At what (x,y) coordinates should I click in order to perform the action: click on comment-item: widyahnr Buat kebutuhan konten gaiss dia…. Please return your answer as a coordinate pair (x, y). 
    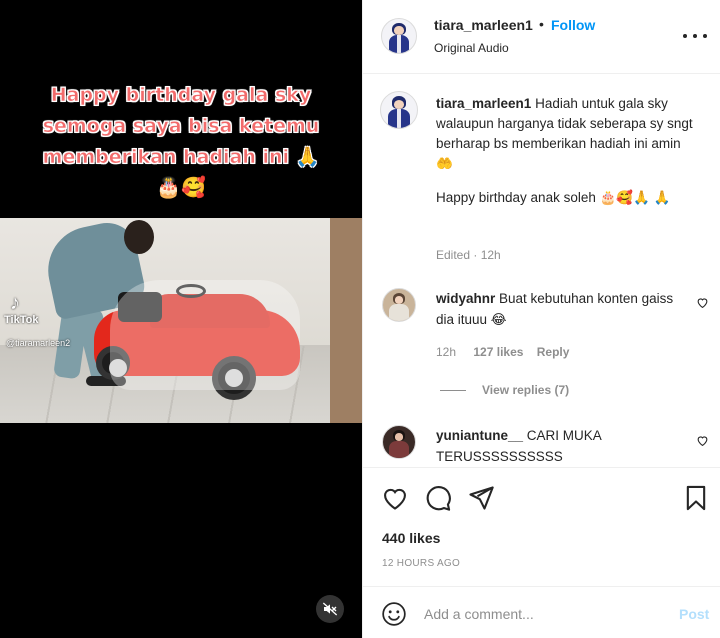
    Looking at the image, I should click on (561, 309).